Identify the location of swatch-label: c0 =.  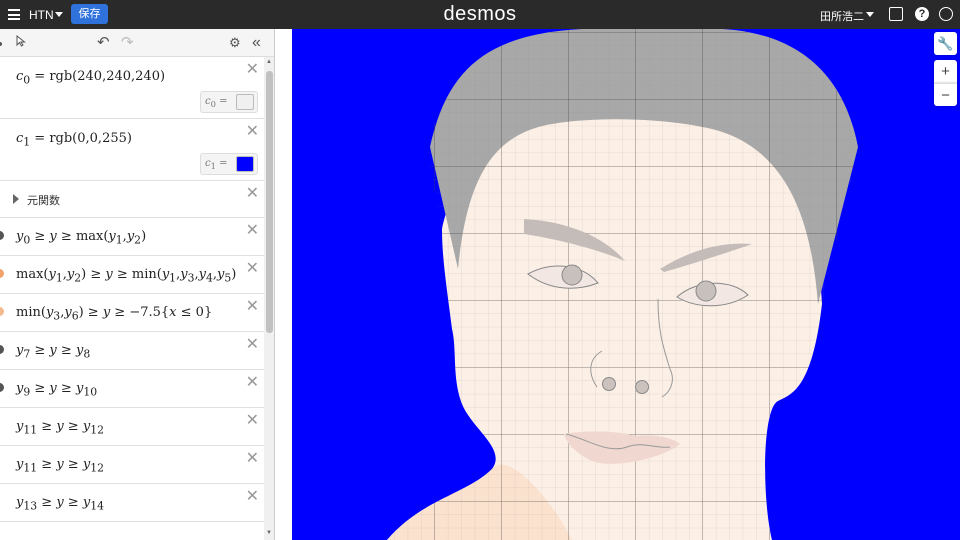
(216, 102).